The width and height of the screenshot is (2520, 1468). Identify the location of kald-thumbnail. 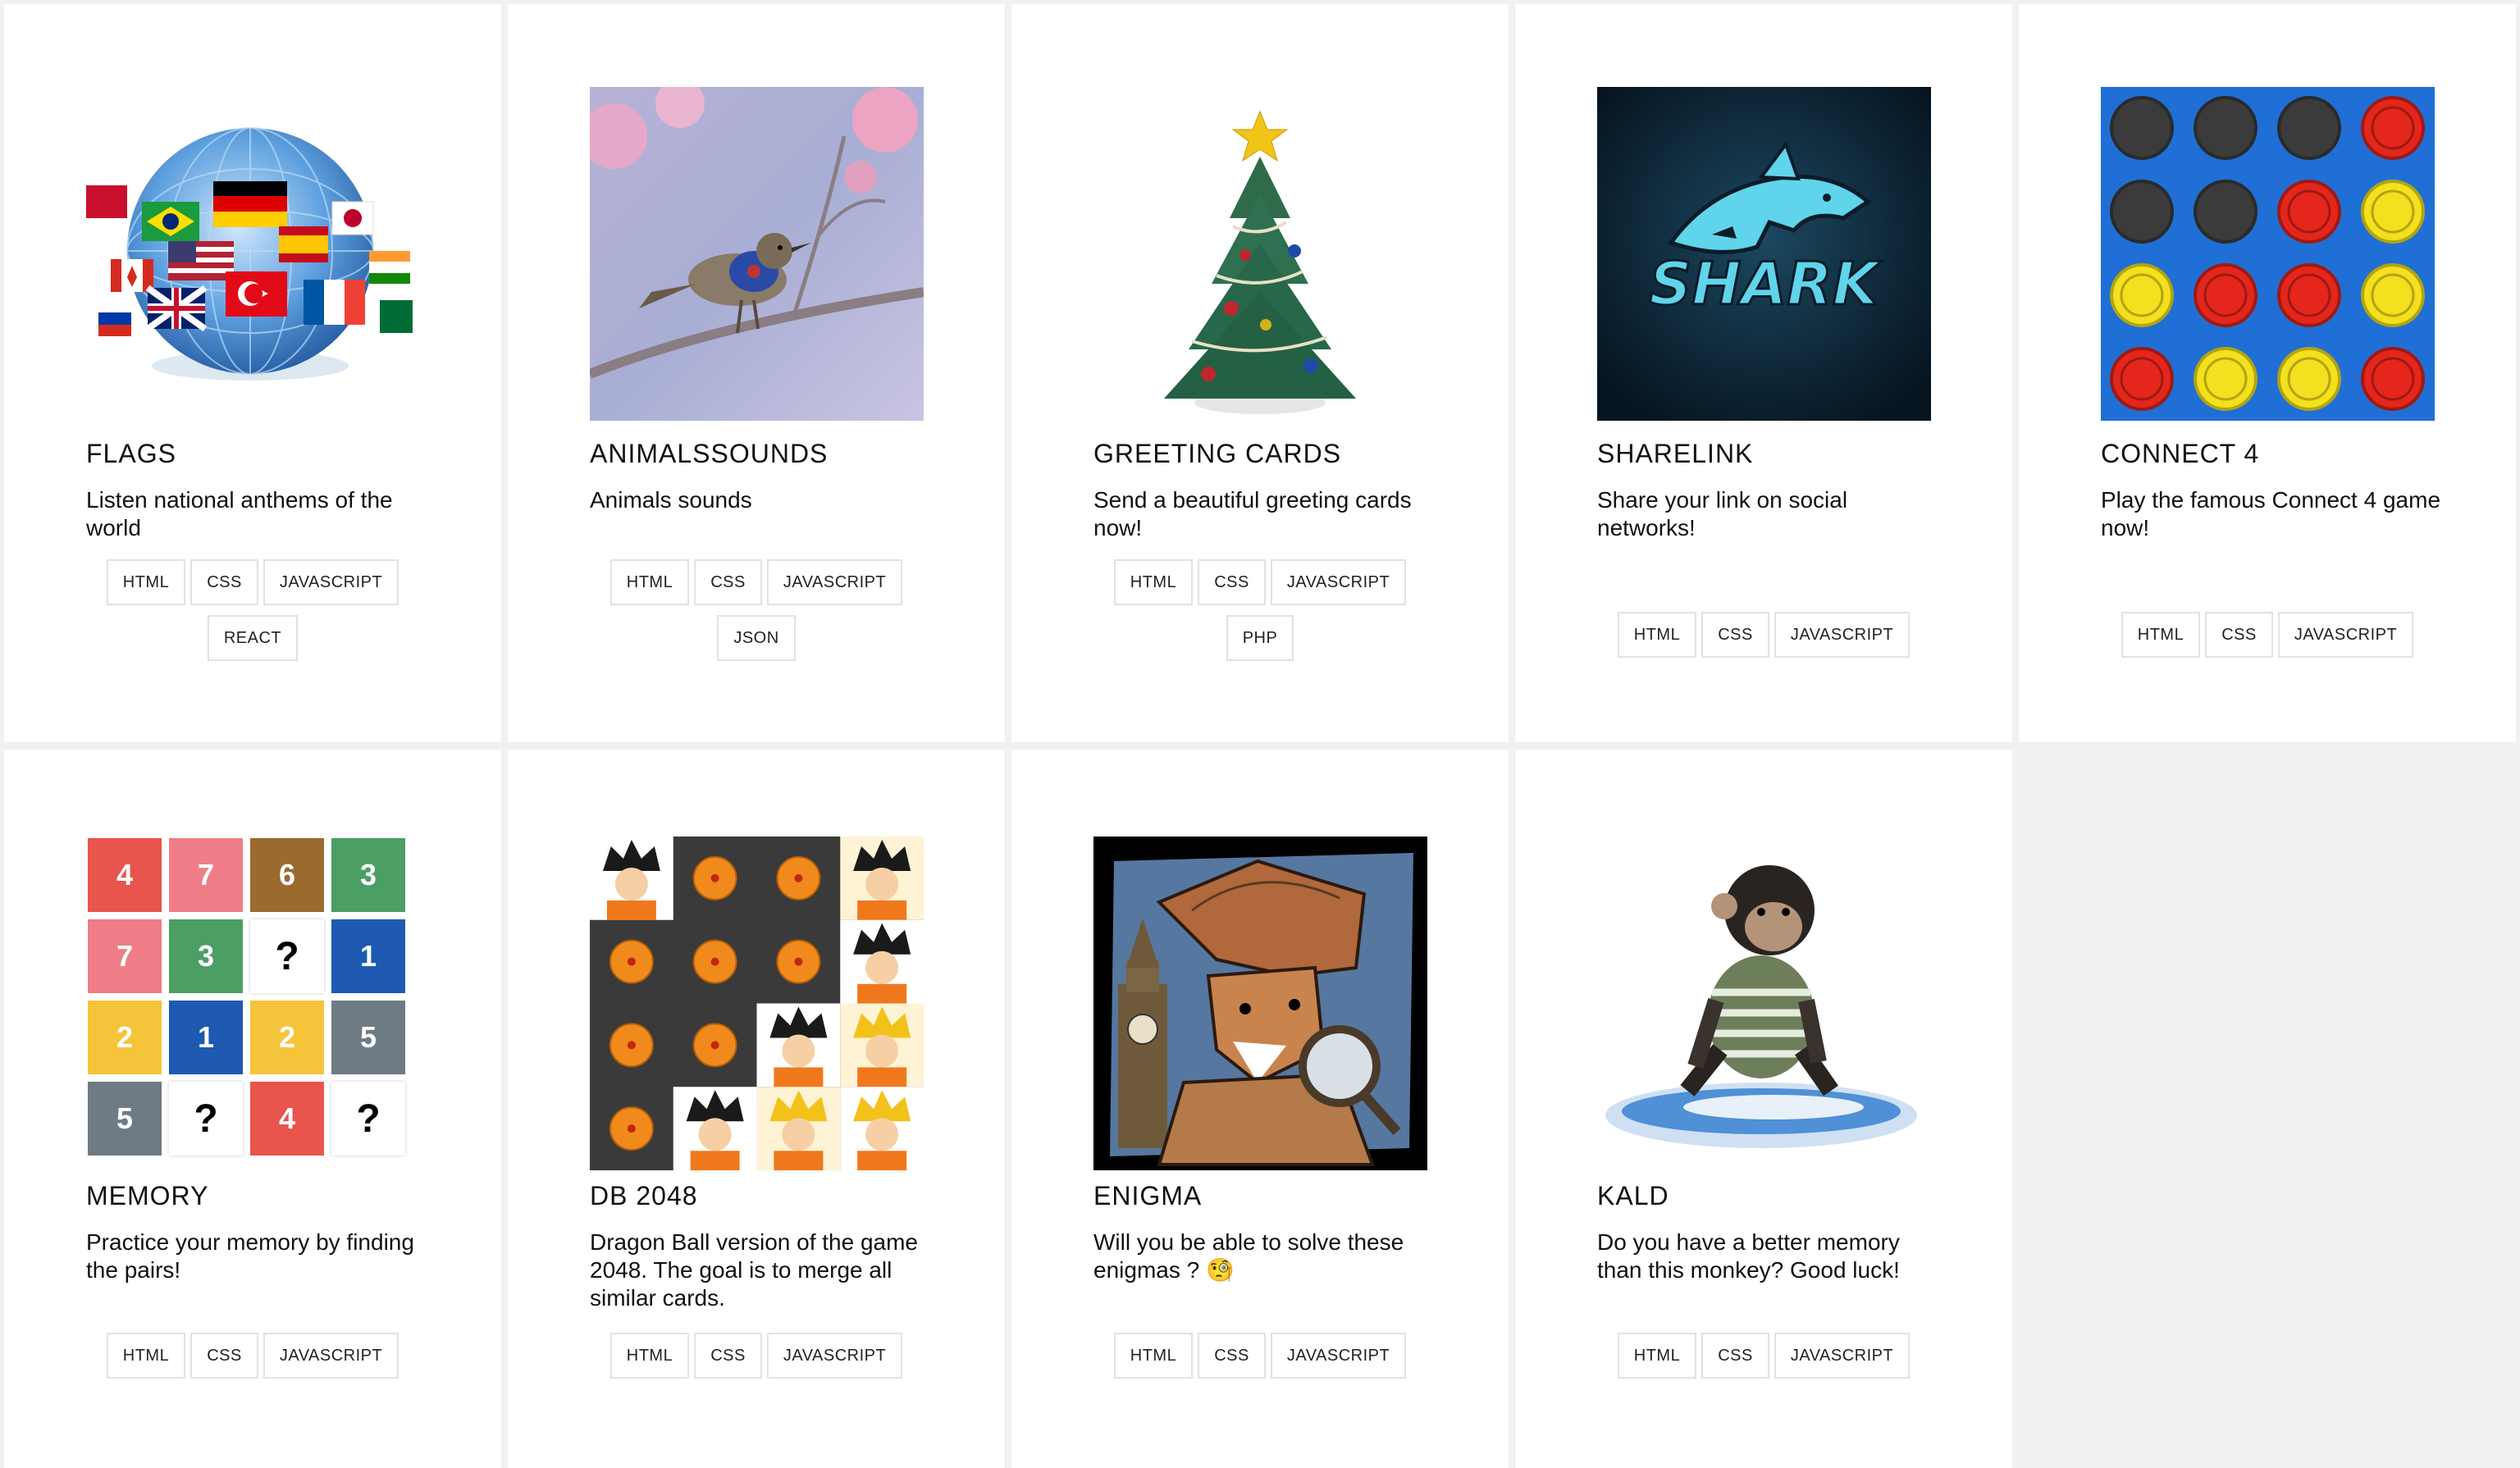
(1764, 1003).